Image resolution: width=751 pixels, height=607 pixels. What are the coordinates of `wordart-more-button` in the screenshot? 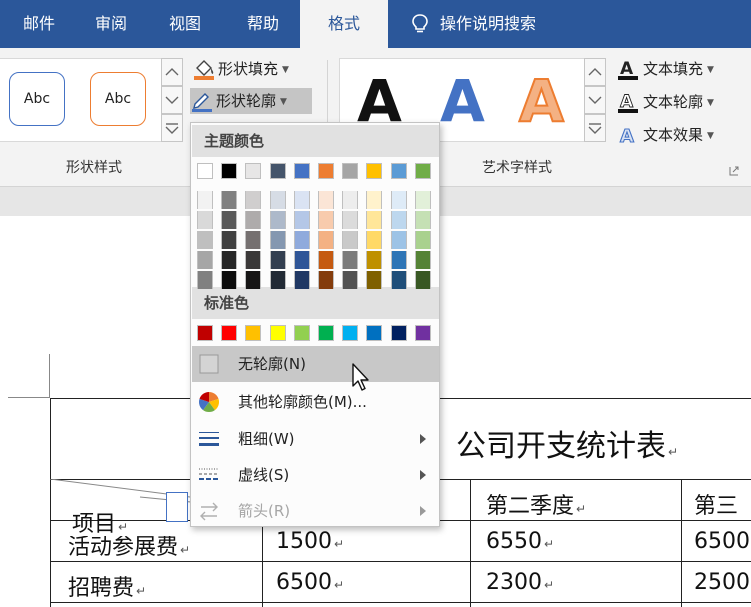 It's located at (595, 128).